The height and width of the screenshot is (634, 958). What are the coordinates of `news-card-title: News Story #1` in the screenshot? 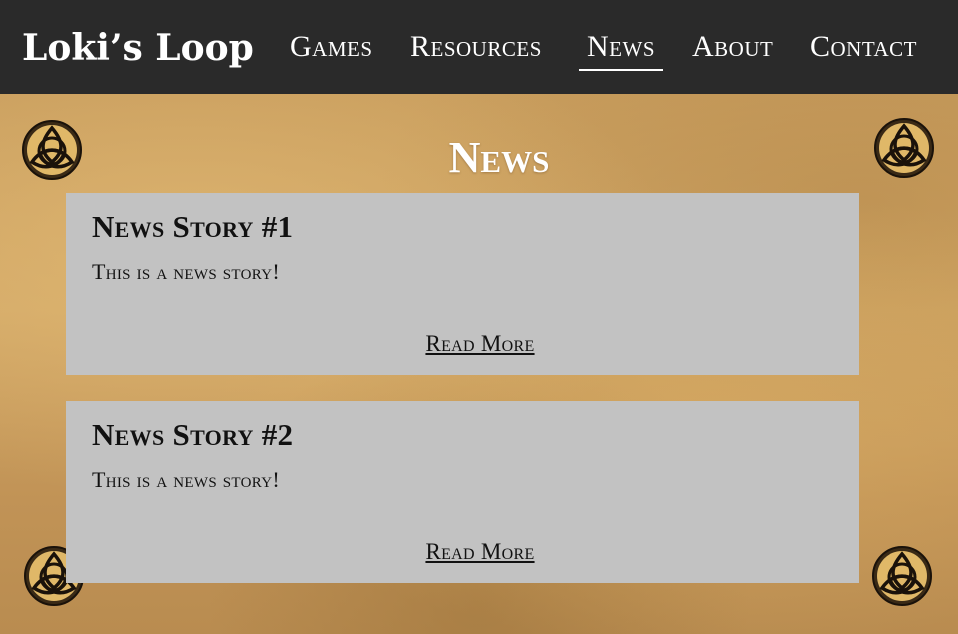 It's located at (193, 226).